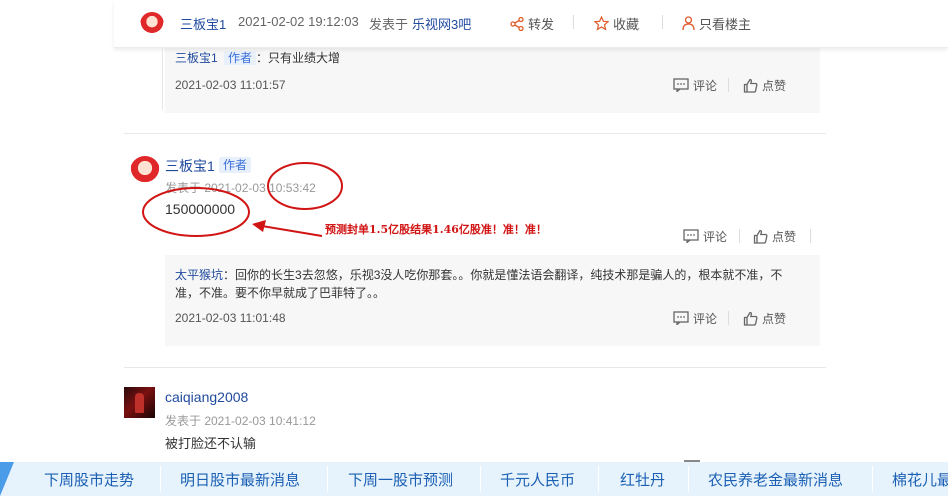 The image size is (948, 496). I want to click on reply-like-button: 点赞, so click(764, 318).